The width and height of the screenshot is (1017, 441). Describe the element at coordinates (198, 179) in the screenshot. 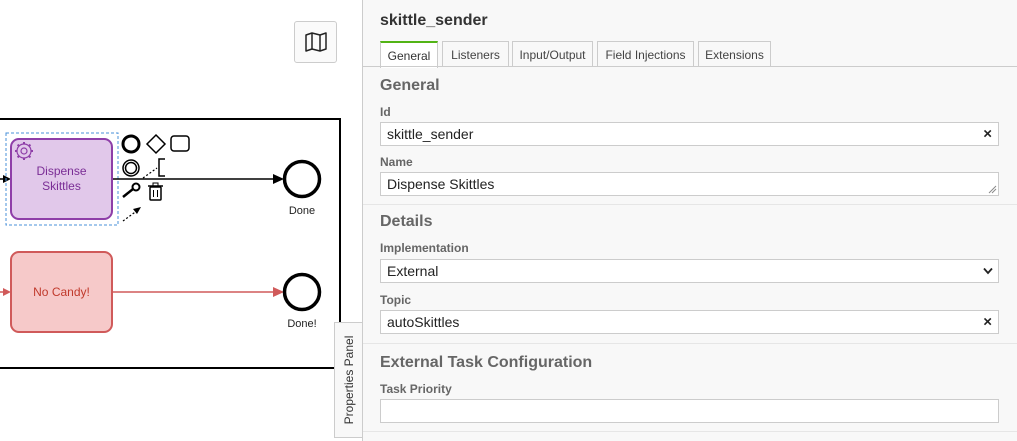

I see `sequence-flow-done` at that location.